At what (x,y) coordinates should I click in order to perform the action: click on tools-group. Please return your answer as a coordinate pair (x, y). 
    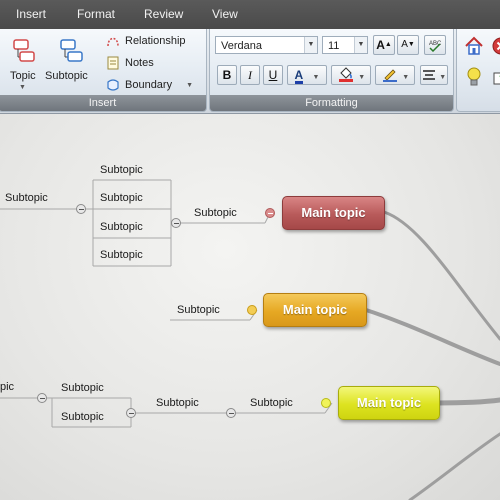
    Looking at the image, I should click on (478, 70).